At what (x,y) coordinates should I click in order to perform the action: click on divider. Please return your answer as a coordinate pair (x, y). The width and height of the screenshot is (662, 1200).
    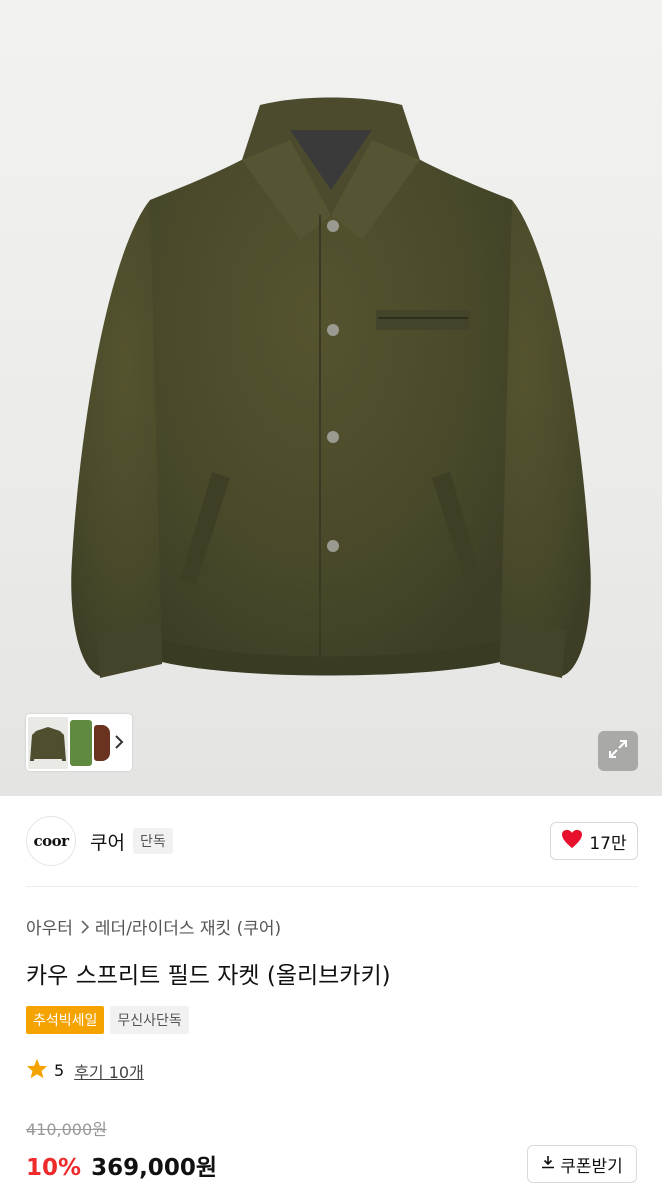
    Looking at the image, I should click on (332, 886).